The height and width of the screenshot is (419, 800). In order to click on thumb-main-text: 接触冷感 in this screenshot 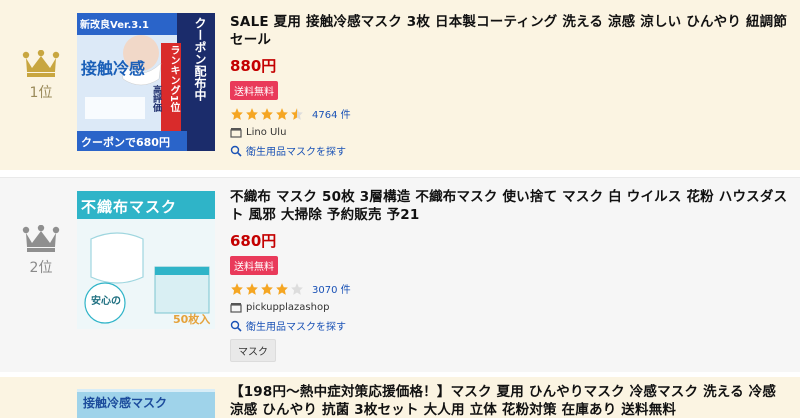, I will do `click(113, 68)`.